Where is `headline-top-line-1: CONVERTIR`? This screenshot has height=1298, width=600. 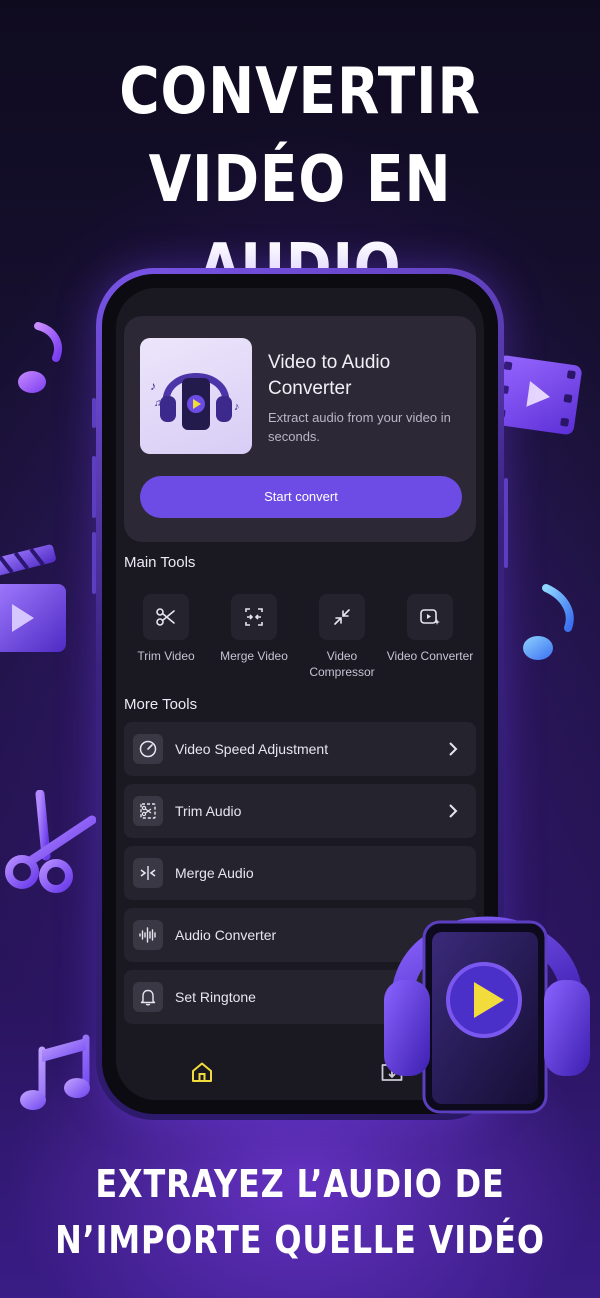 headline-top-line-1: CONVERTIR is located at coordinates (300, 92).